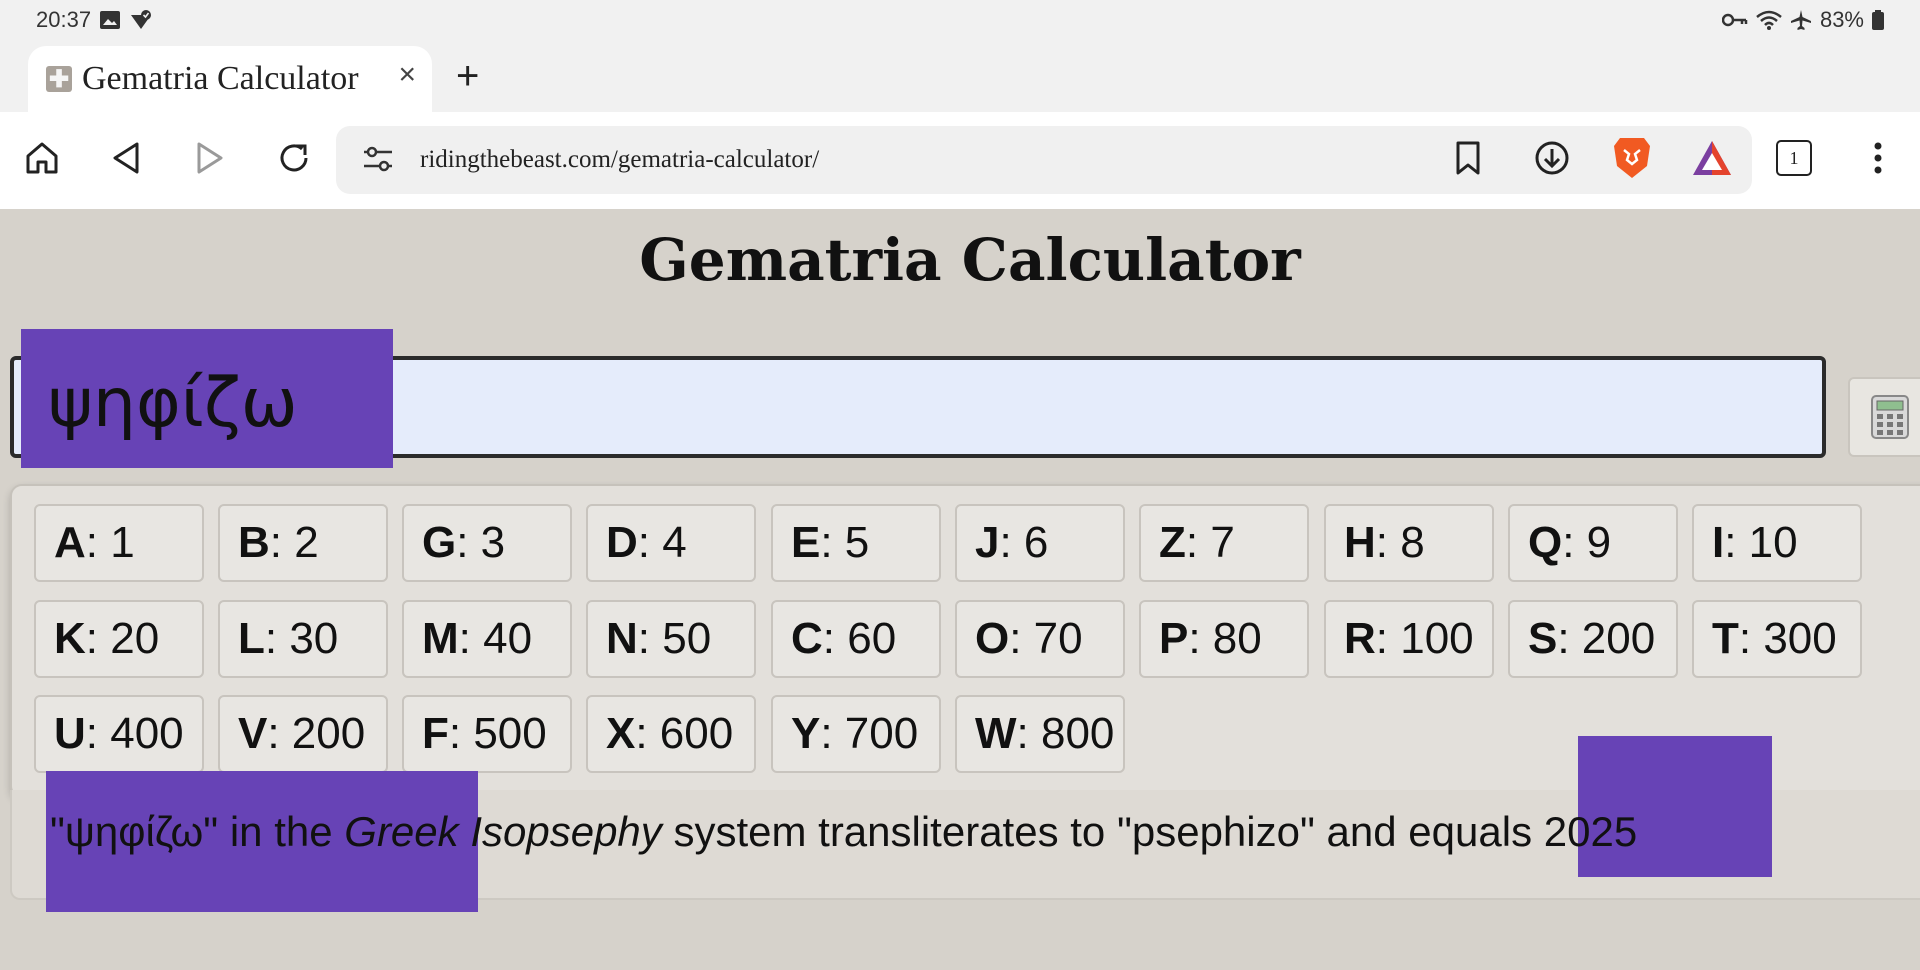  I want to click on forward-arrow-icon, so click(210, 158).